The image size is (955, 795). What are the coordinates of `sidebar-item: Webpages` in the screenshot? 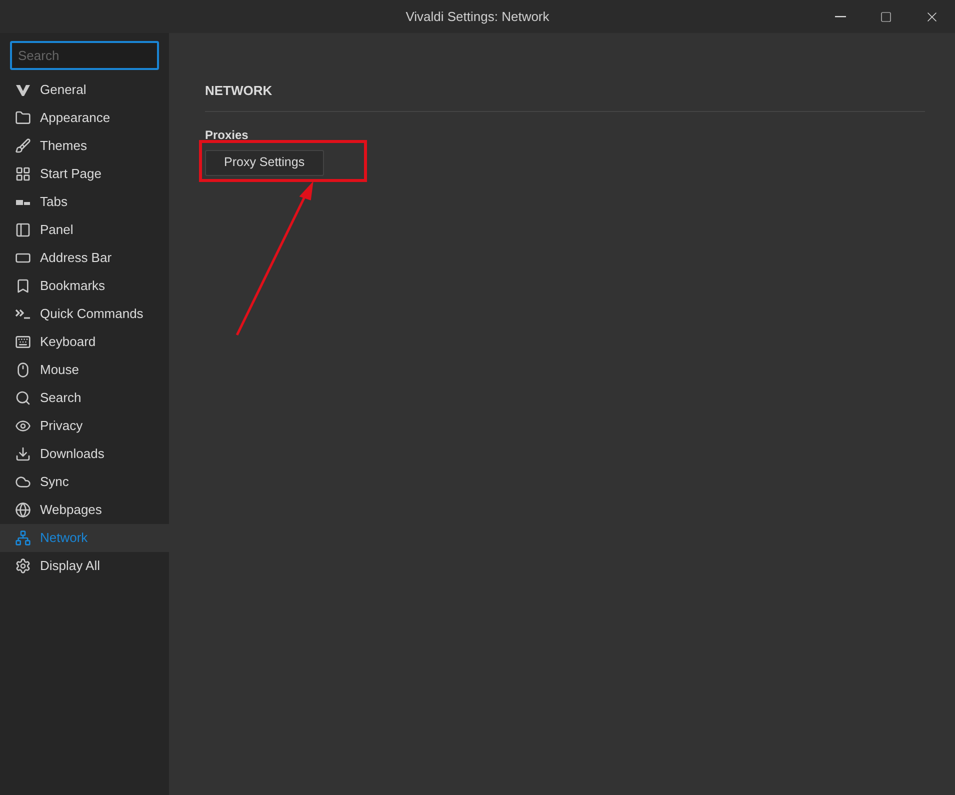 It's located at (84, 510).